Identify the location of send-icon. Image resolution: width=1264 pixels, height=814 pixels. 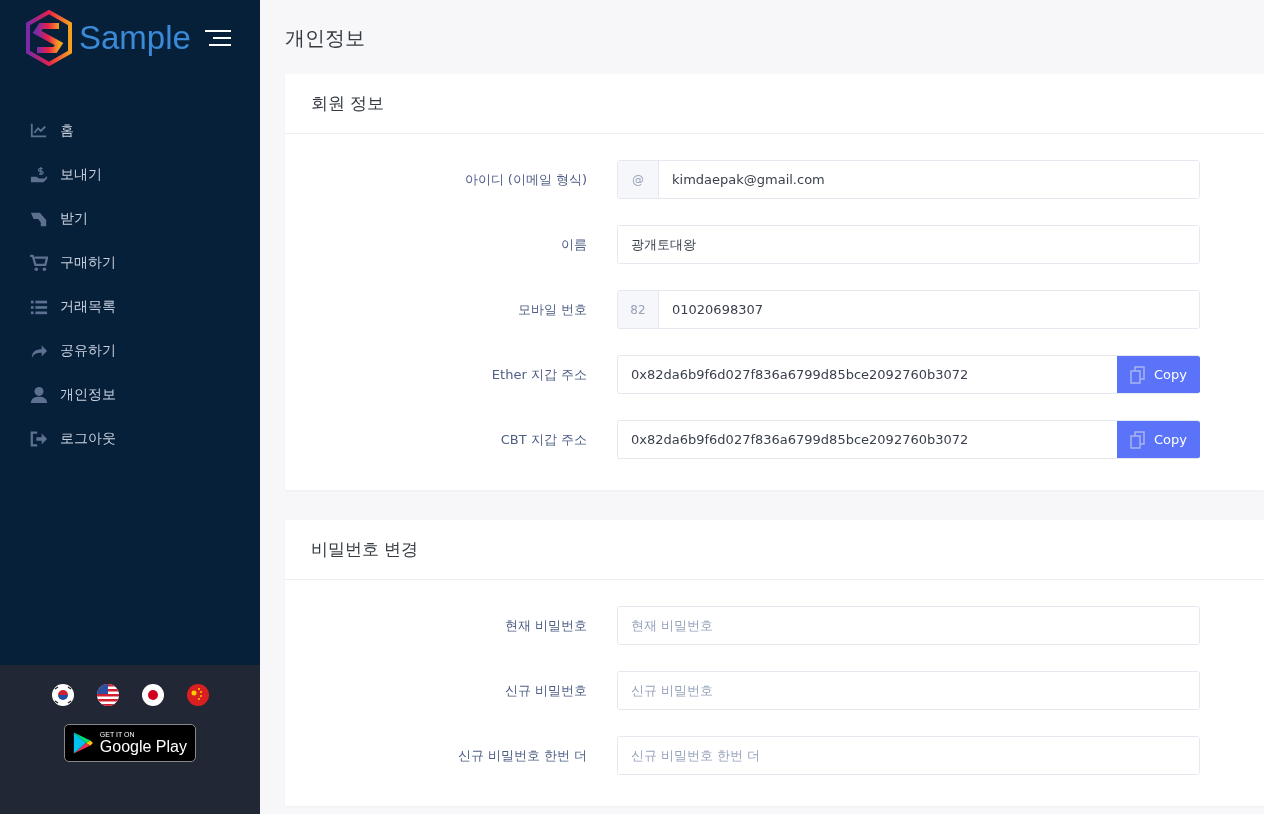
(39, 175).